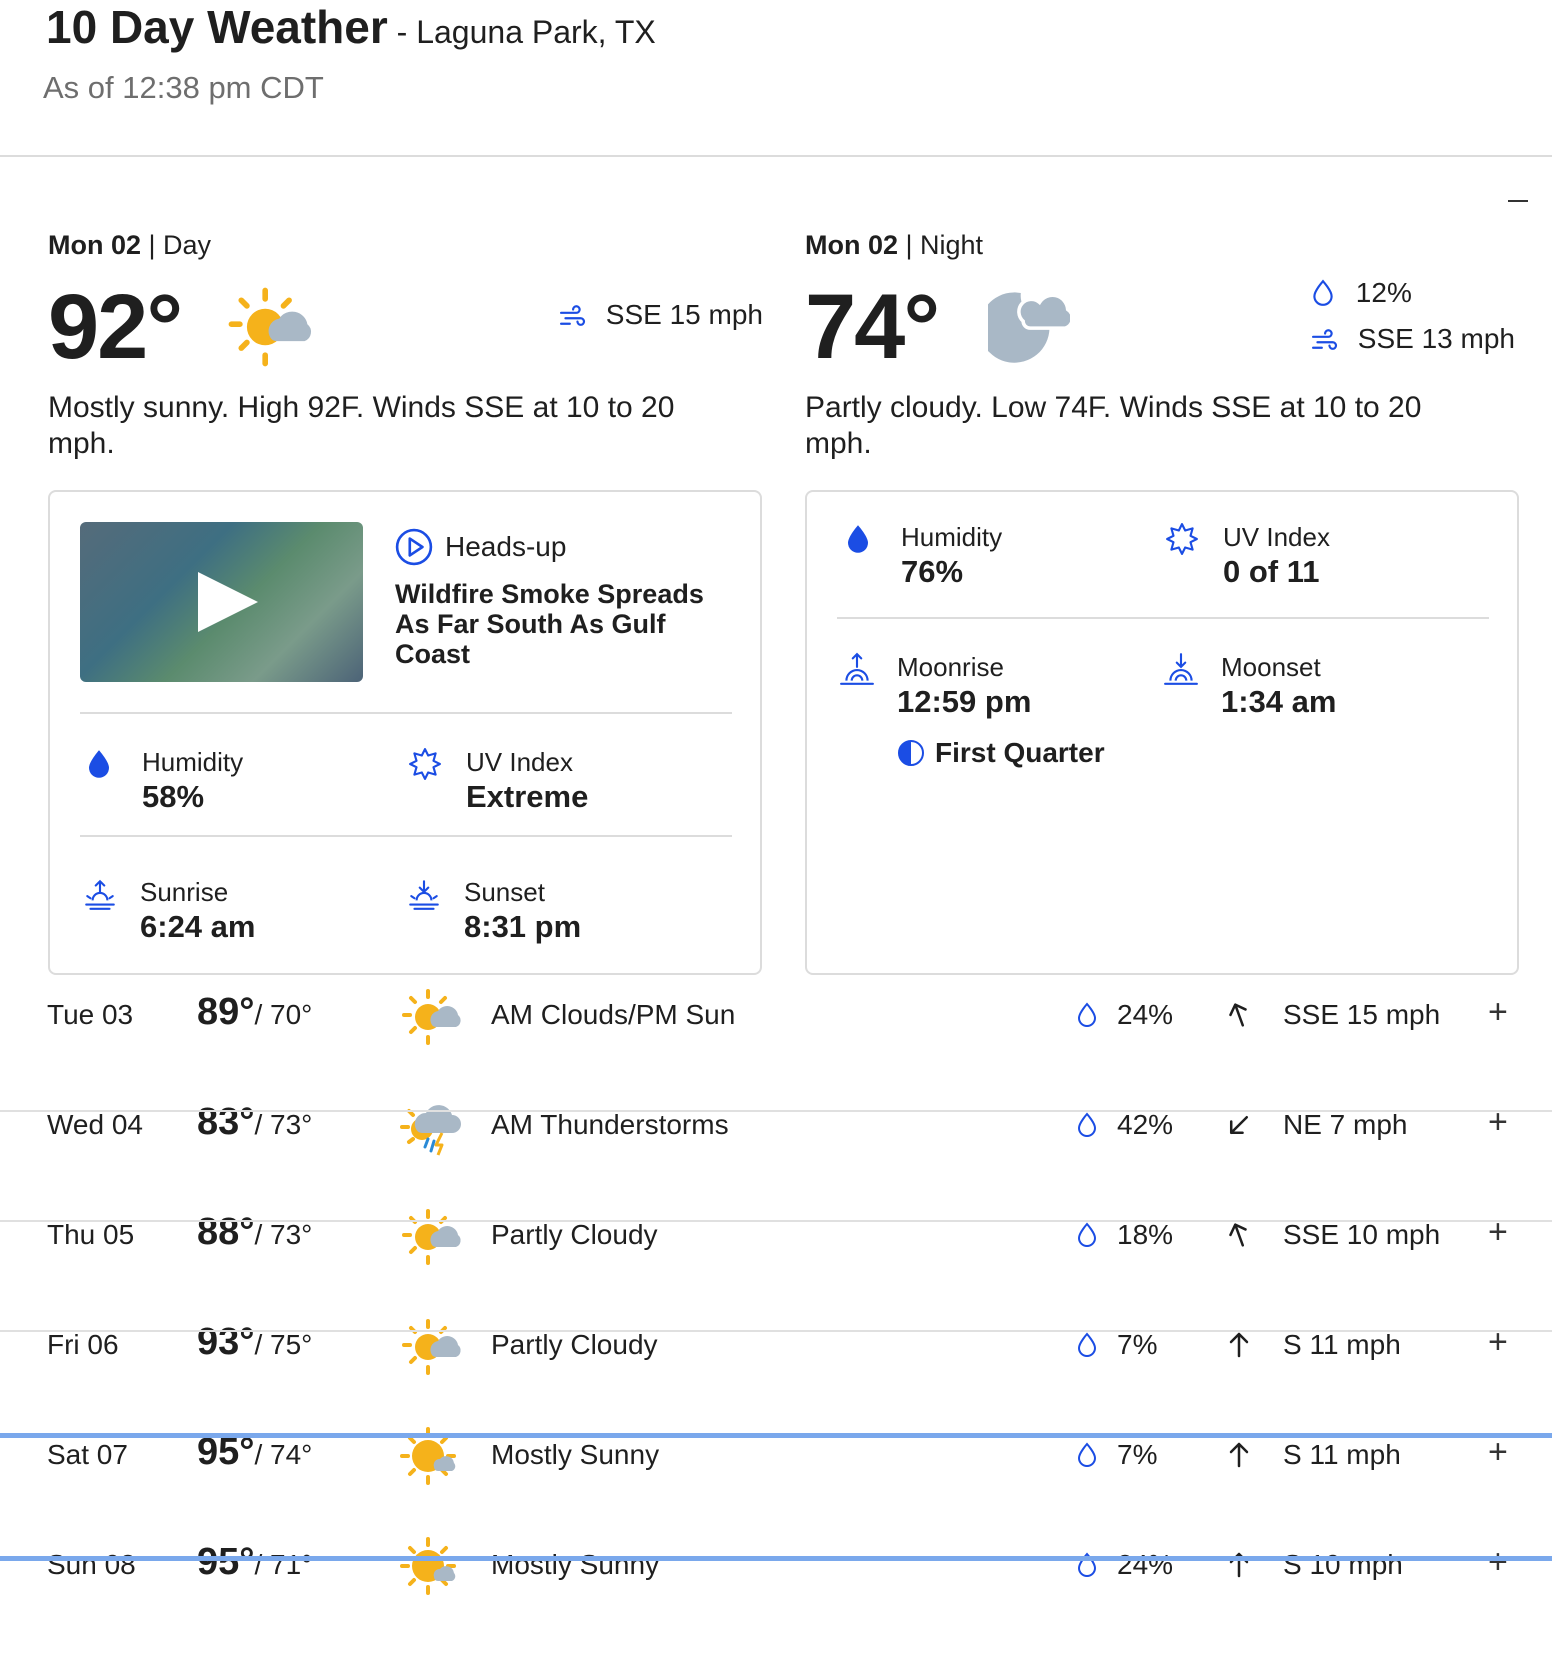 This screenshot has width=1552, height=1663. What do you see at coordinates (217, 27) in the screenshot?
I see `page-title: 10 Day Weather` at bounding box center [217, 27].